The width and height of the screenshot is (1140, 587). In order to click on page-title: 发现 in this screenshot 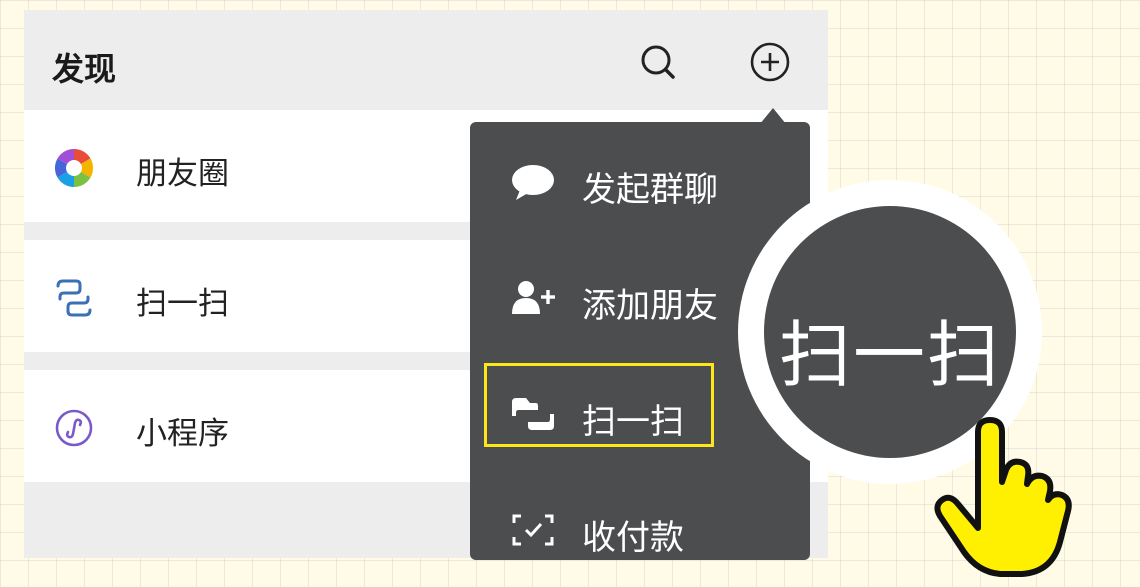, I will do `click(84, 69)`.